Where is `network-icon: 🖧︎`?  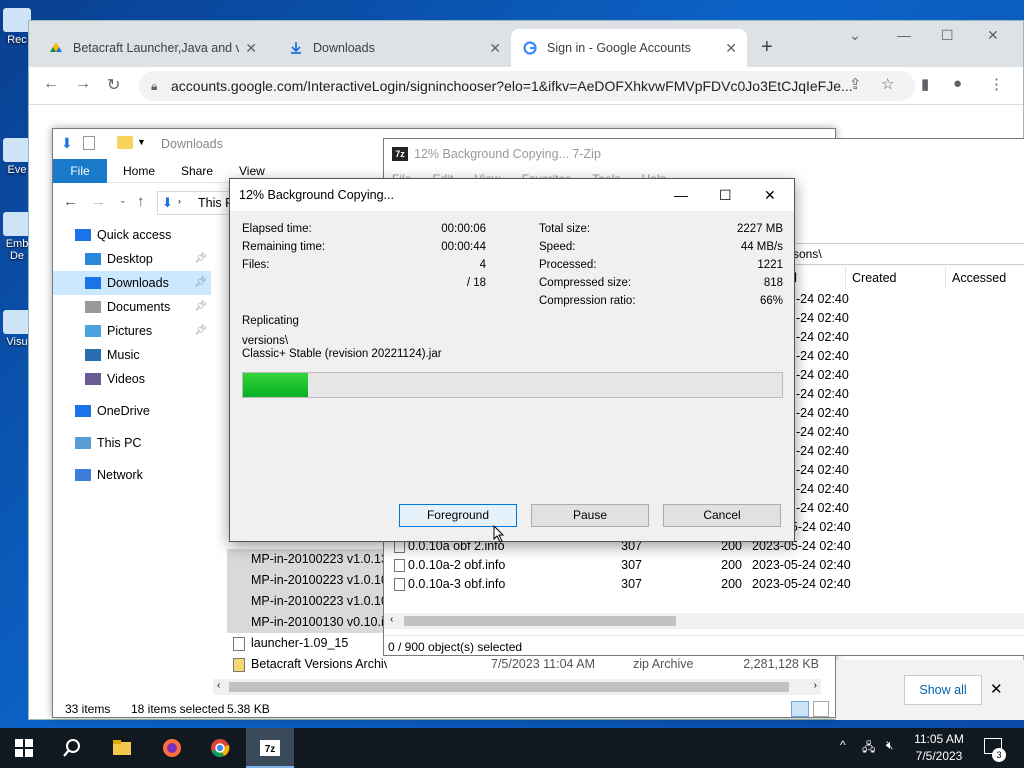 network-icon: 🖧︎ is located at coordinates (868, 753).